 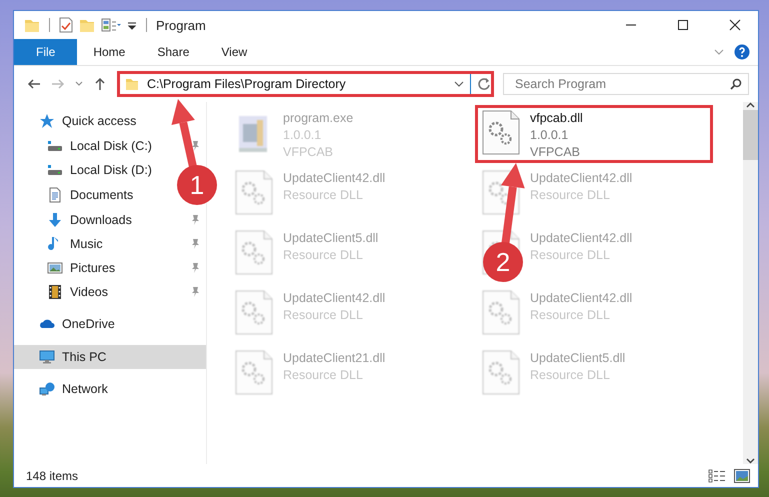 I want to click on sidebar-item: Downloads, so click(x=110, y=220).